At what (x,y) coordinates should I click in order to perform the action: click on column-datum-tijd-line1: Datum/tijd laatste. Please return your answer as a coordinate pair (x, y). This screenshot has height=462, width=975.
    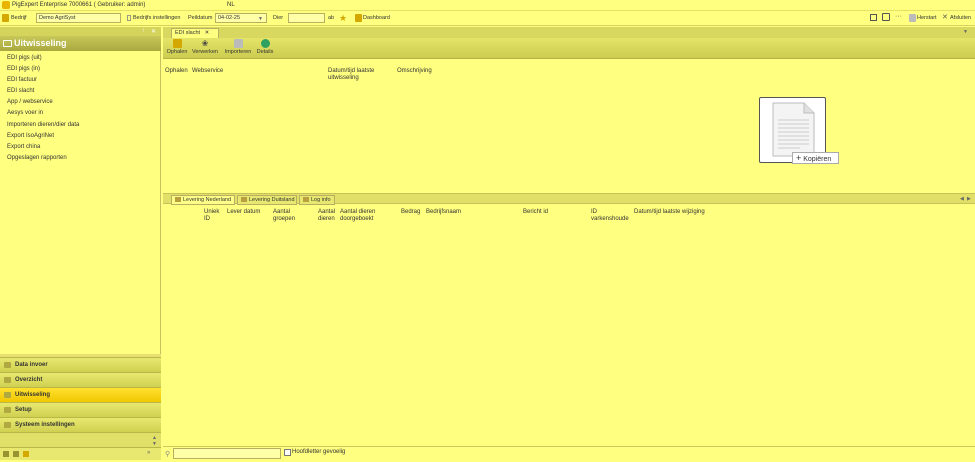
    Looking at the image, I should click on (351, 71).